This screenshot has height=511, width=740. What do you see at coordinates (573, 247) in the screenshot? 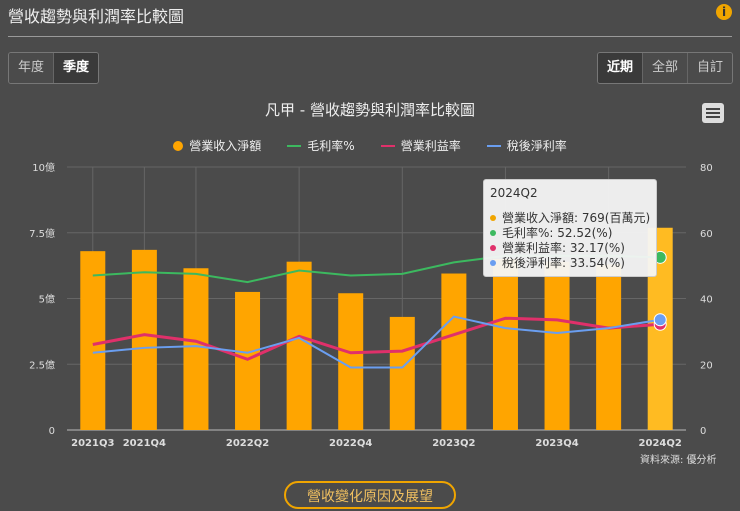
I see `tooltip-row: 營業利益率: 32.17(%)` at bounding box center [573, 247].